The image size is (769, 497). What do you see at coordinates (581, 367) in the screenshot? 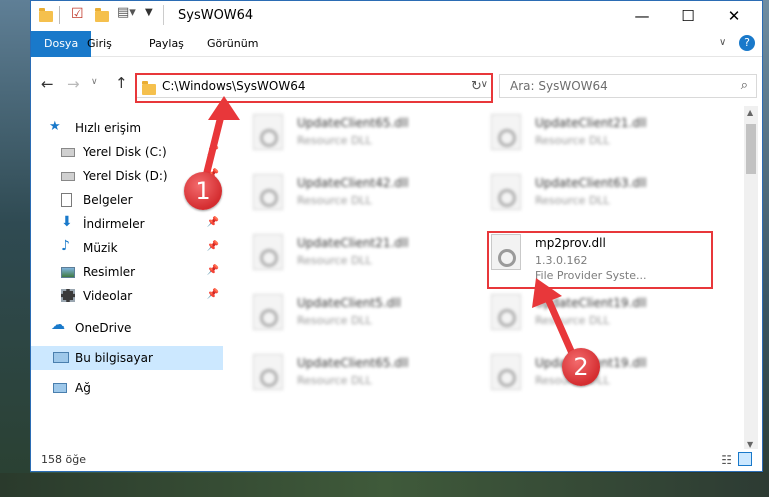
I see `step-2-badge: 2` at bounding box center [581, 367].